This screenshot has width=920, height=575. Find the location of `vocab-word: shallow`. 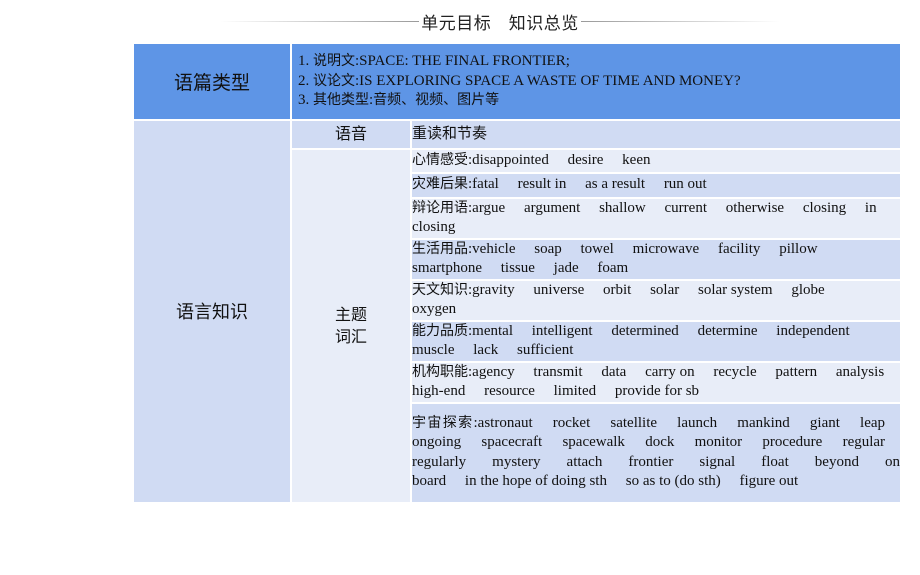

vocab-word: shallow is located at coordinates (622, 207).